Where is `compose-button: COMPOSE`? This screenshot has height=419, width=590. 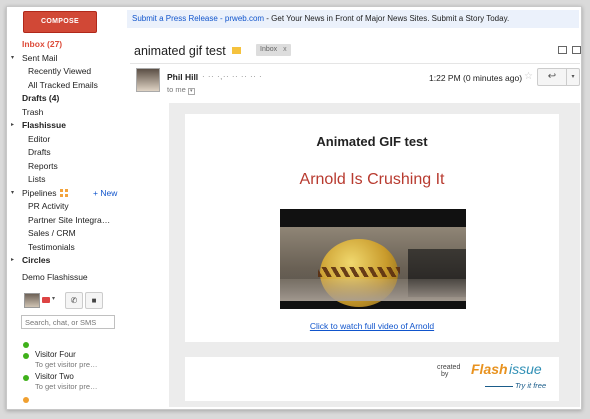 compose-button: COMPOSE is located at coordinates (60, 22).